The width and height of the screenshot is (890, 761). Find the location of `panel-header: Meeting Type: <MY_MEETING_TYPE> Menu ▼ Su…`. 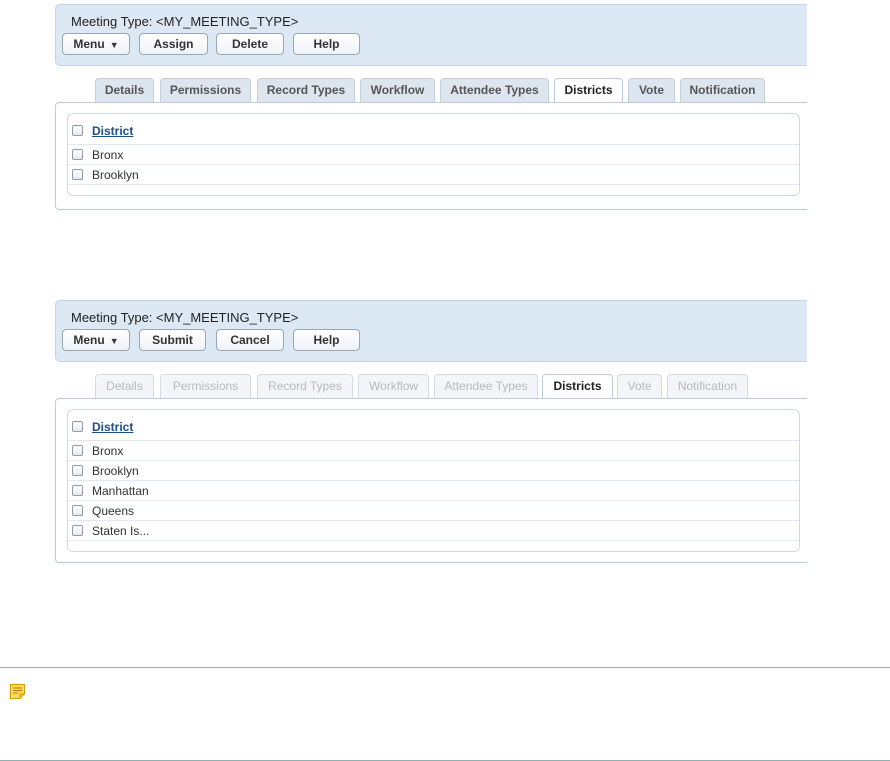

panel-header: Meeting Type: <MY_MEETING_TYPE> Menu ▼ Su… is located at coordinates (431, 331).